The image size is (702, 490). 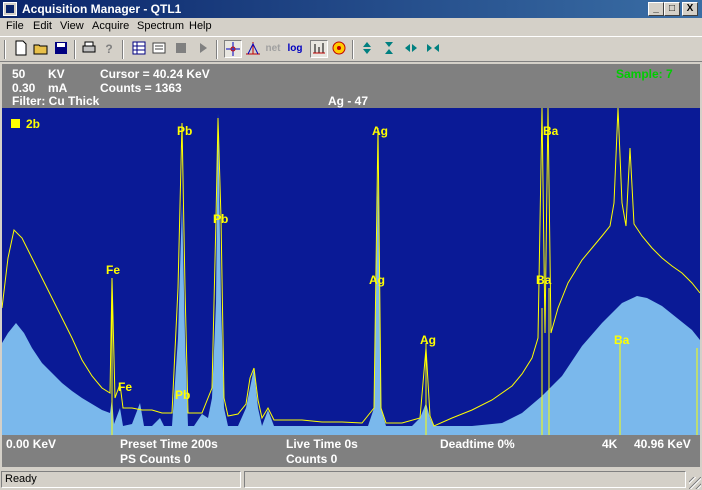 I want to click on ma-value: 0.30, so click(x=24, y=88).